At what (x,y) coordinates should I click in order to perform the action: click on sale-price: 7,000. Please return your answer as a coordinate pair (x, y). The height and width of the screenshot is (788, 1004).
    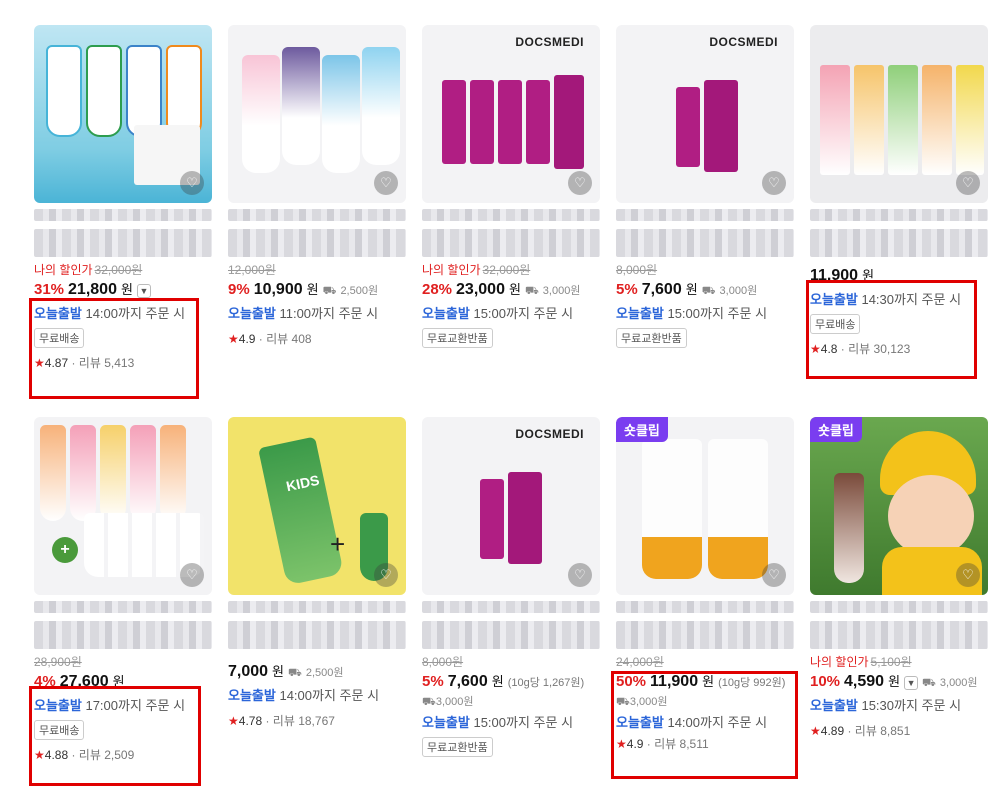
    Looking at the image, I should click on (248, 671).